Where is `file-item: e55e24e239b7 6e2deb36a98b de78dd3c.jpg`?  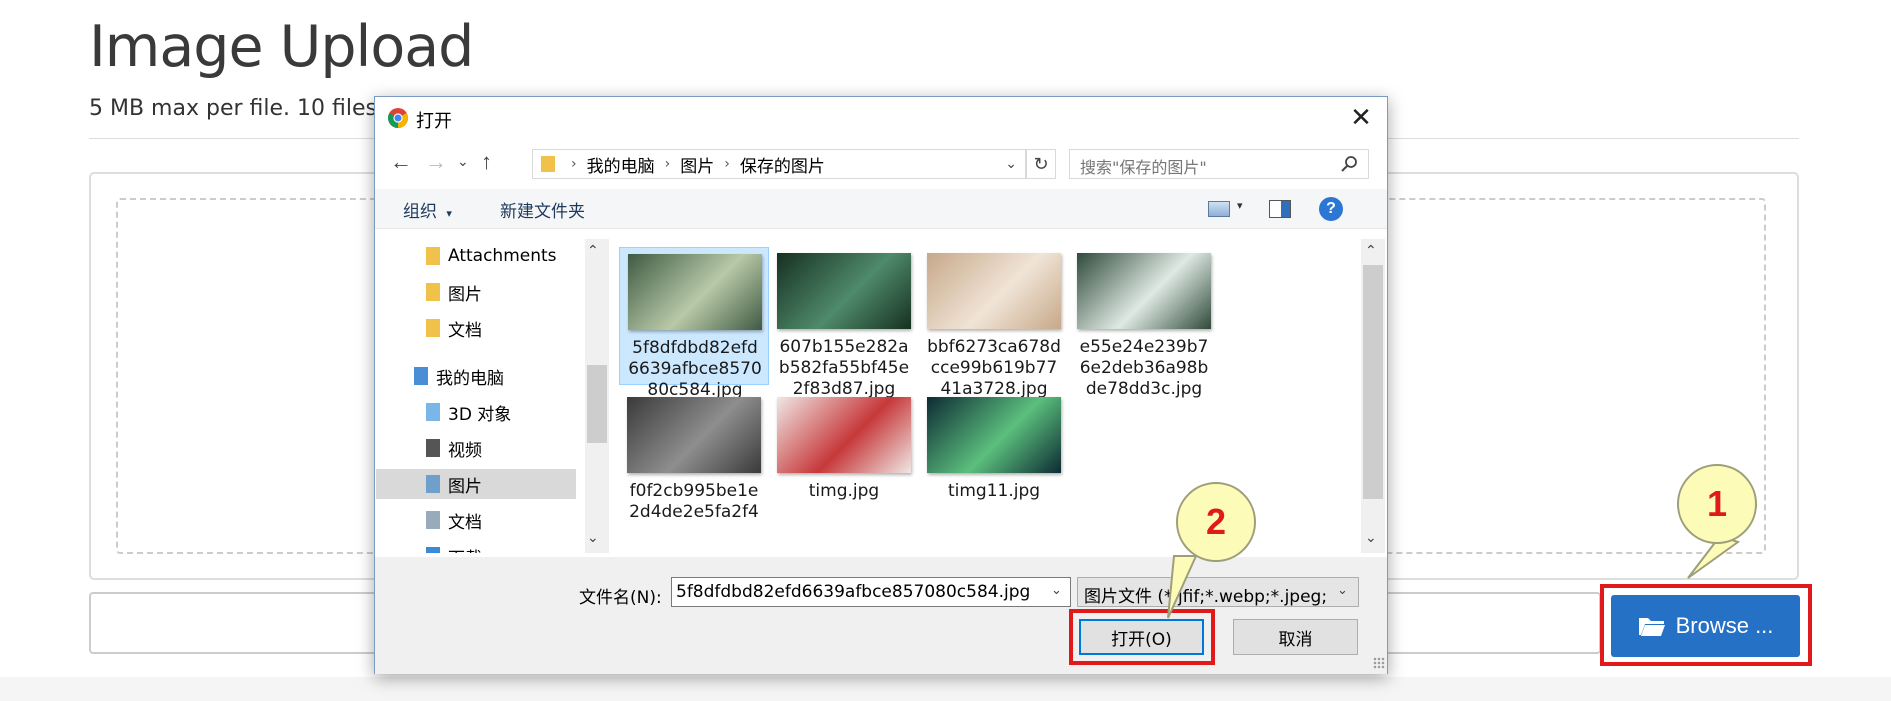 file-item: e55e24e239b7 6e2deb36a98b de78dd3c.jpg is located at coordinates (1144, 327).